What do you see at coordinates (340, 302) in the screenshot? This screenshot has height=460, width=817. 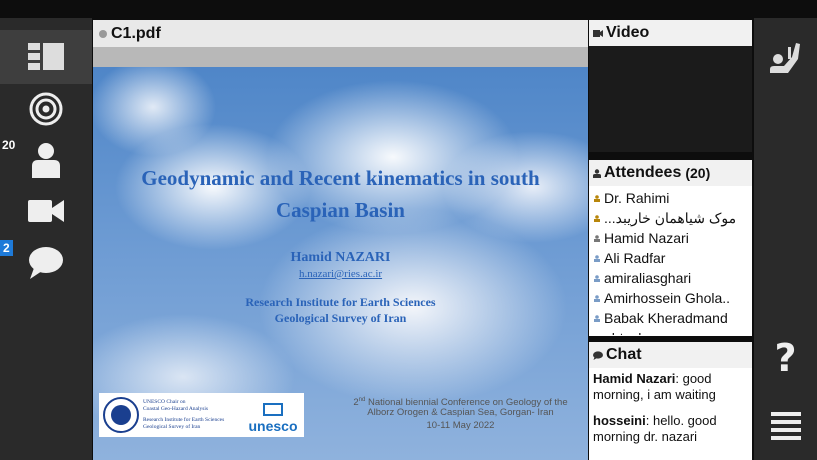 I see `slide-institute-line1: Research Institute for Earth Sciences` at bounding box center [340, 302].